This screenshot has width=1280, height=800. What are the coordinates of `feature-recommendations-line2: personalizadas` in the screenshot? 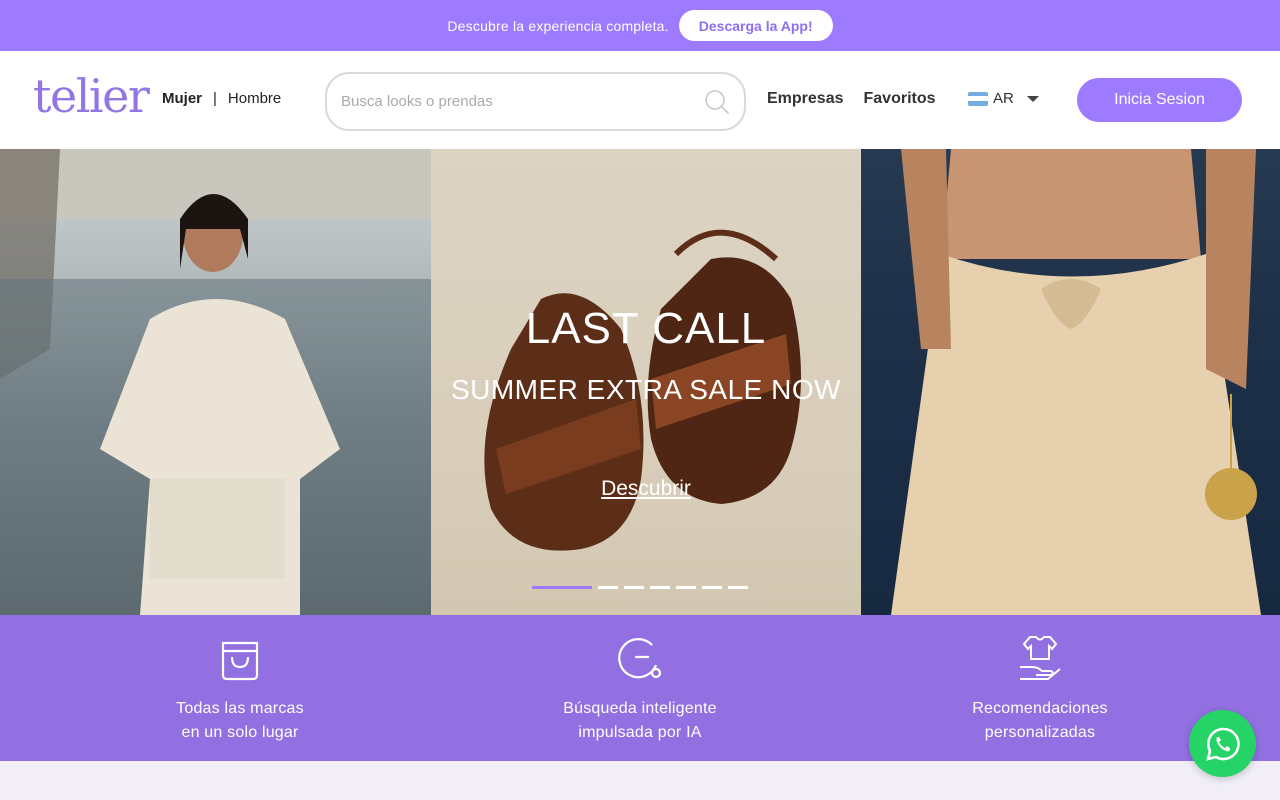 It's located at (1040, 732).